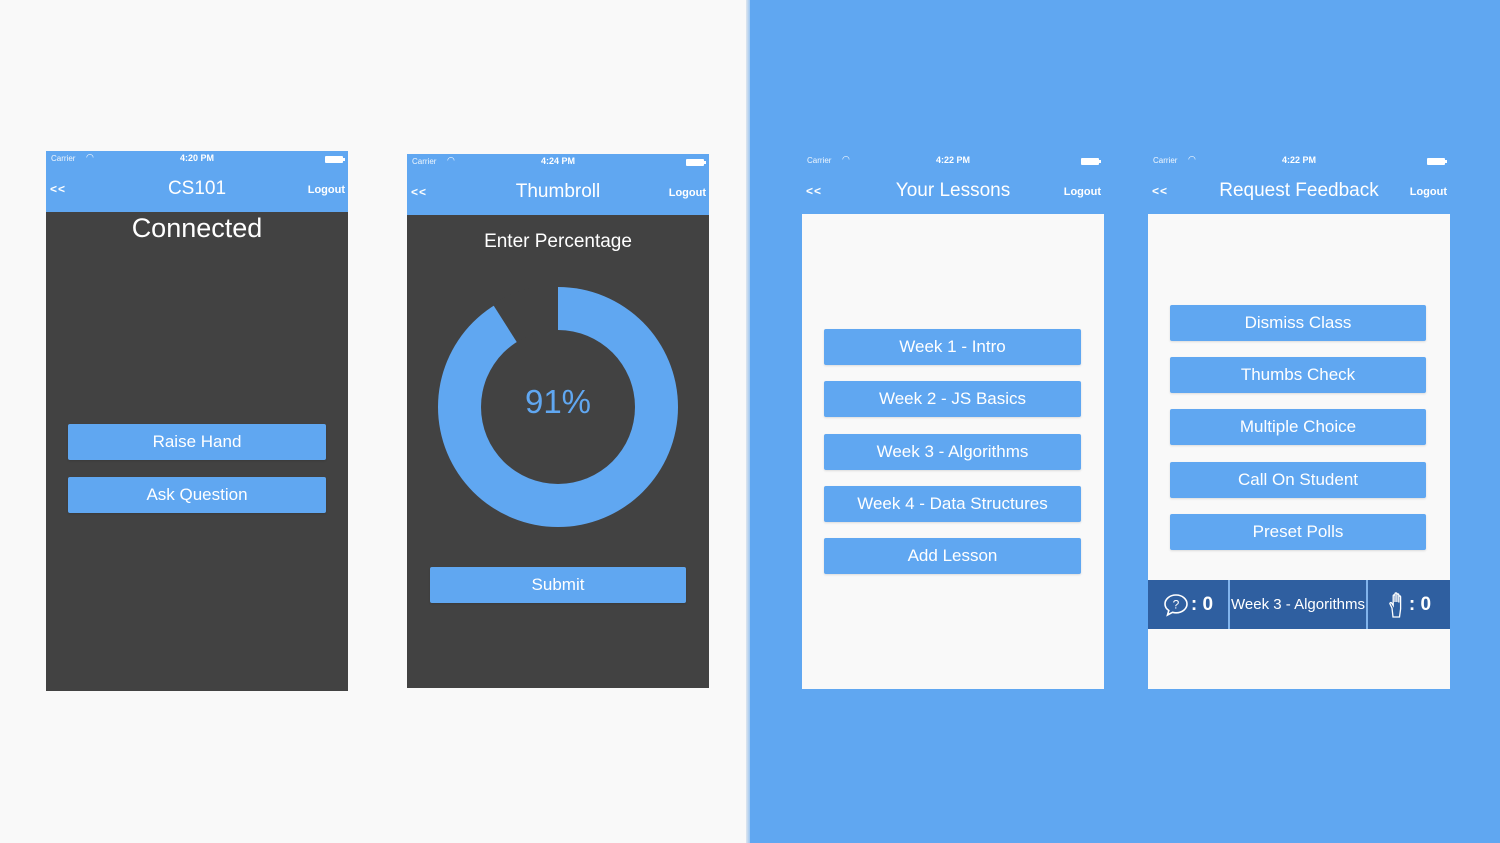 Image resolution: width=1500 pixels, height=843 pixels. Describe the element at coordinates (952, 399) in the screenshot. I see `lesson-week-2-button: Week 2 - JS Basics` at that location.